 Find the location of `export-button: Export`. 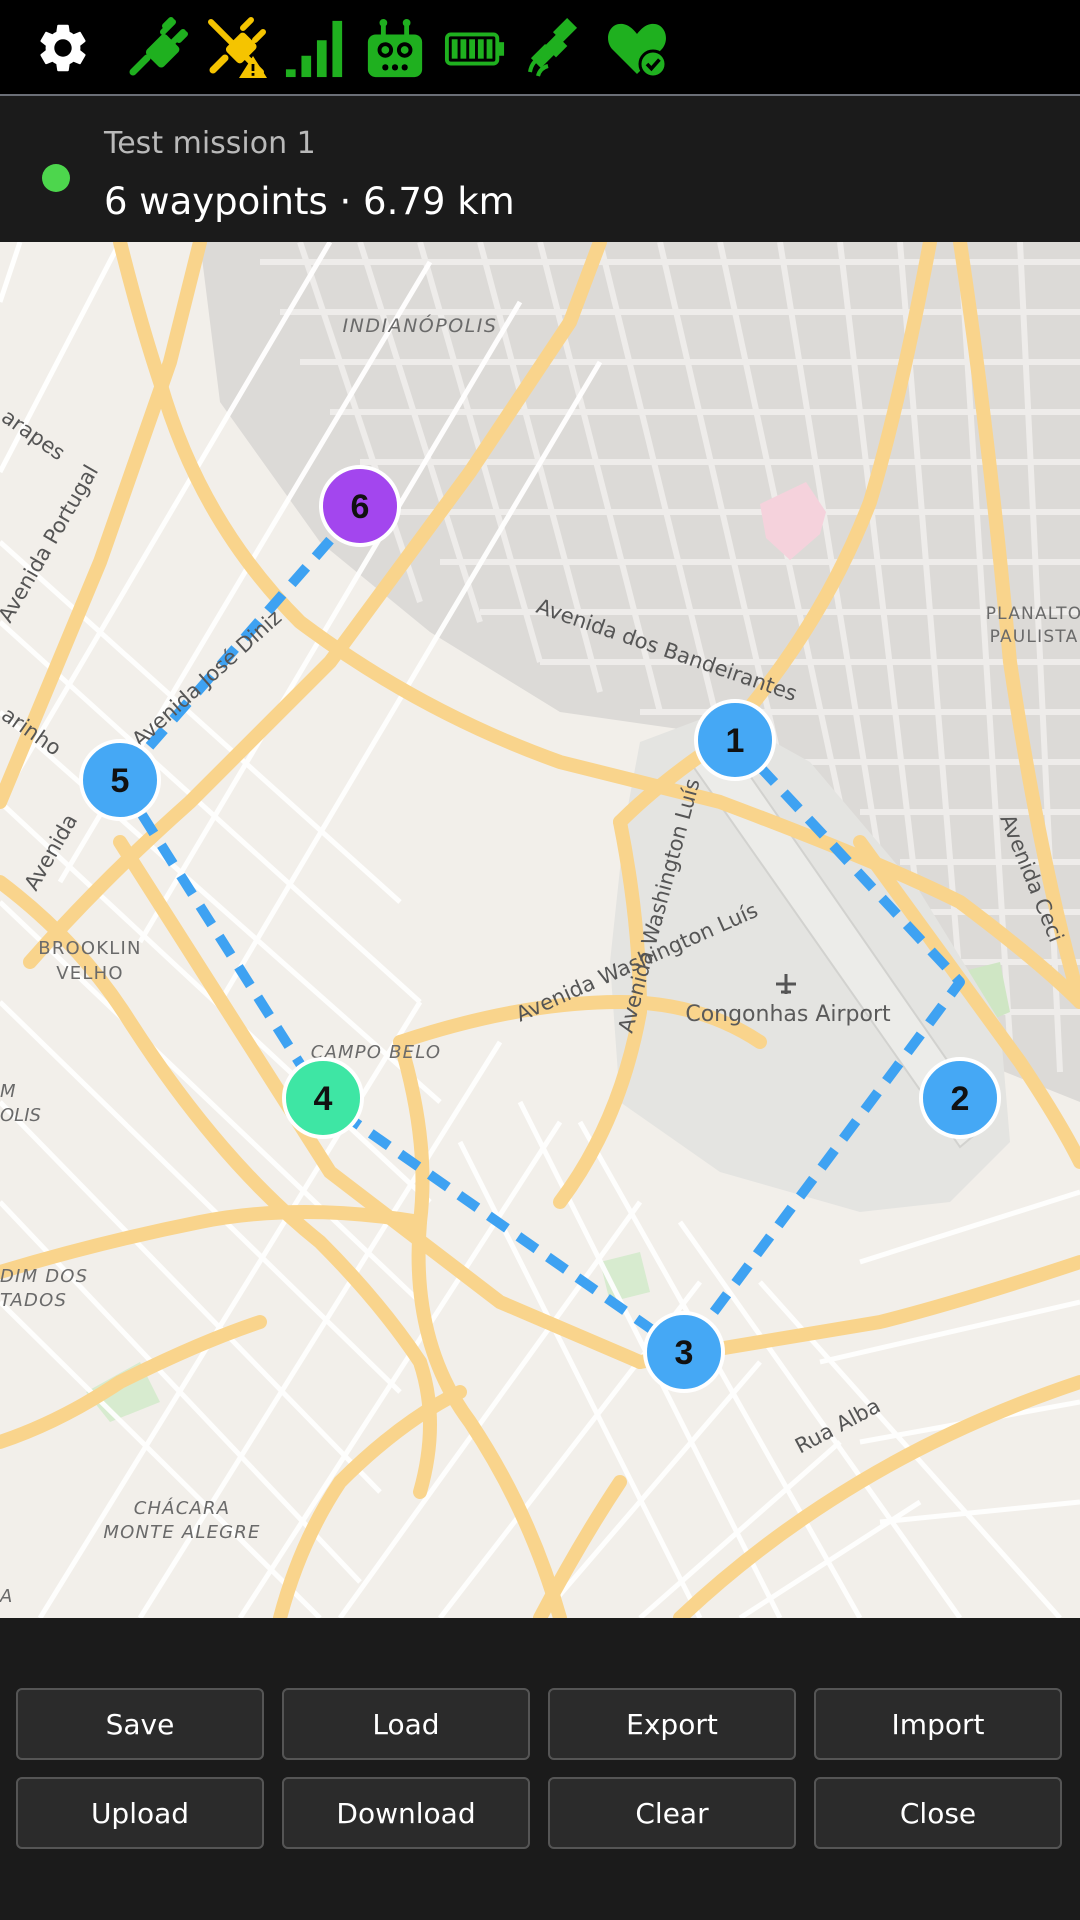

export-button: Export is located at coordinates (672, 1724).